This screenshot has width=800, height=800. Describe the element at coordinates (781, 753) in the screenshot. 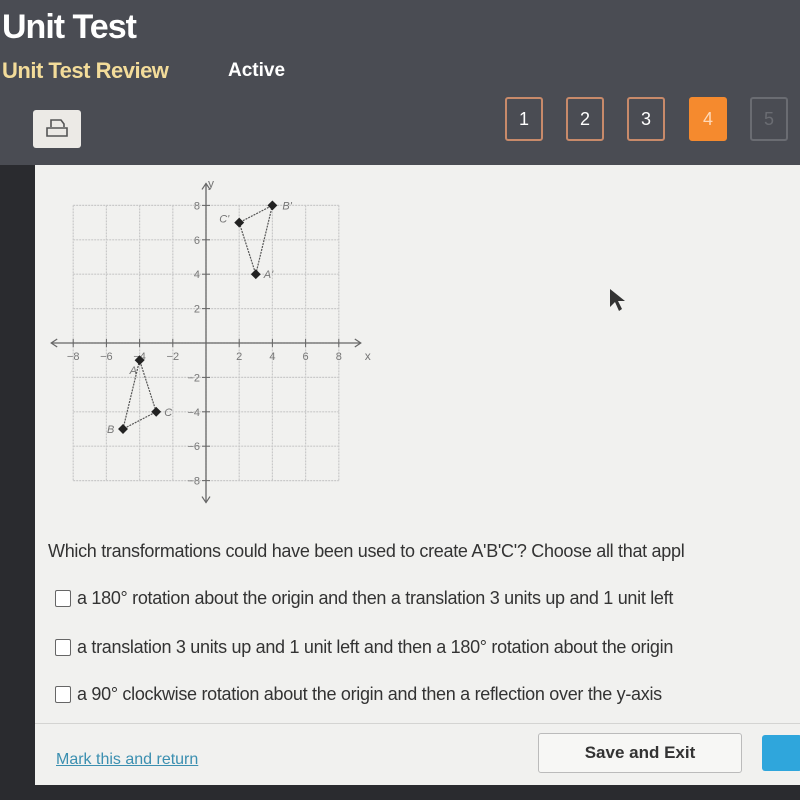

I see `next-button` at that location.